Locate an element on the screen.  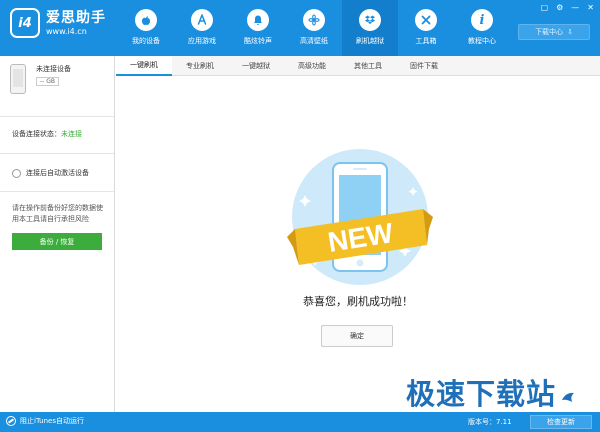
download-center-button: 下载中心 ⇩ is located at coordinates (554, 32).